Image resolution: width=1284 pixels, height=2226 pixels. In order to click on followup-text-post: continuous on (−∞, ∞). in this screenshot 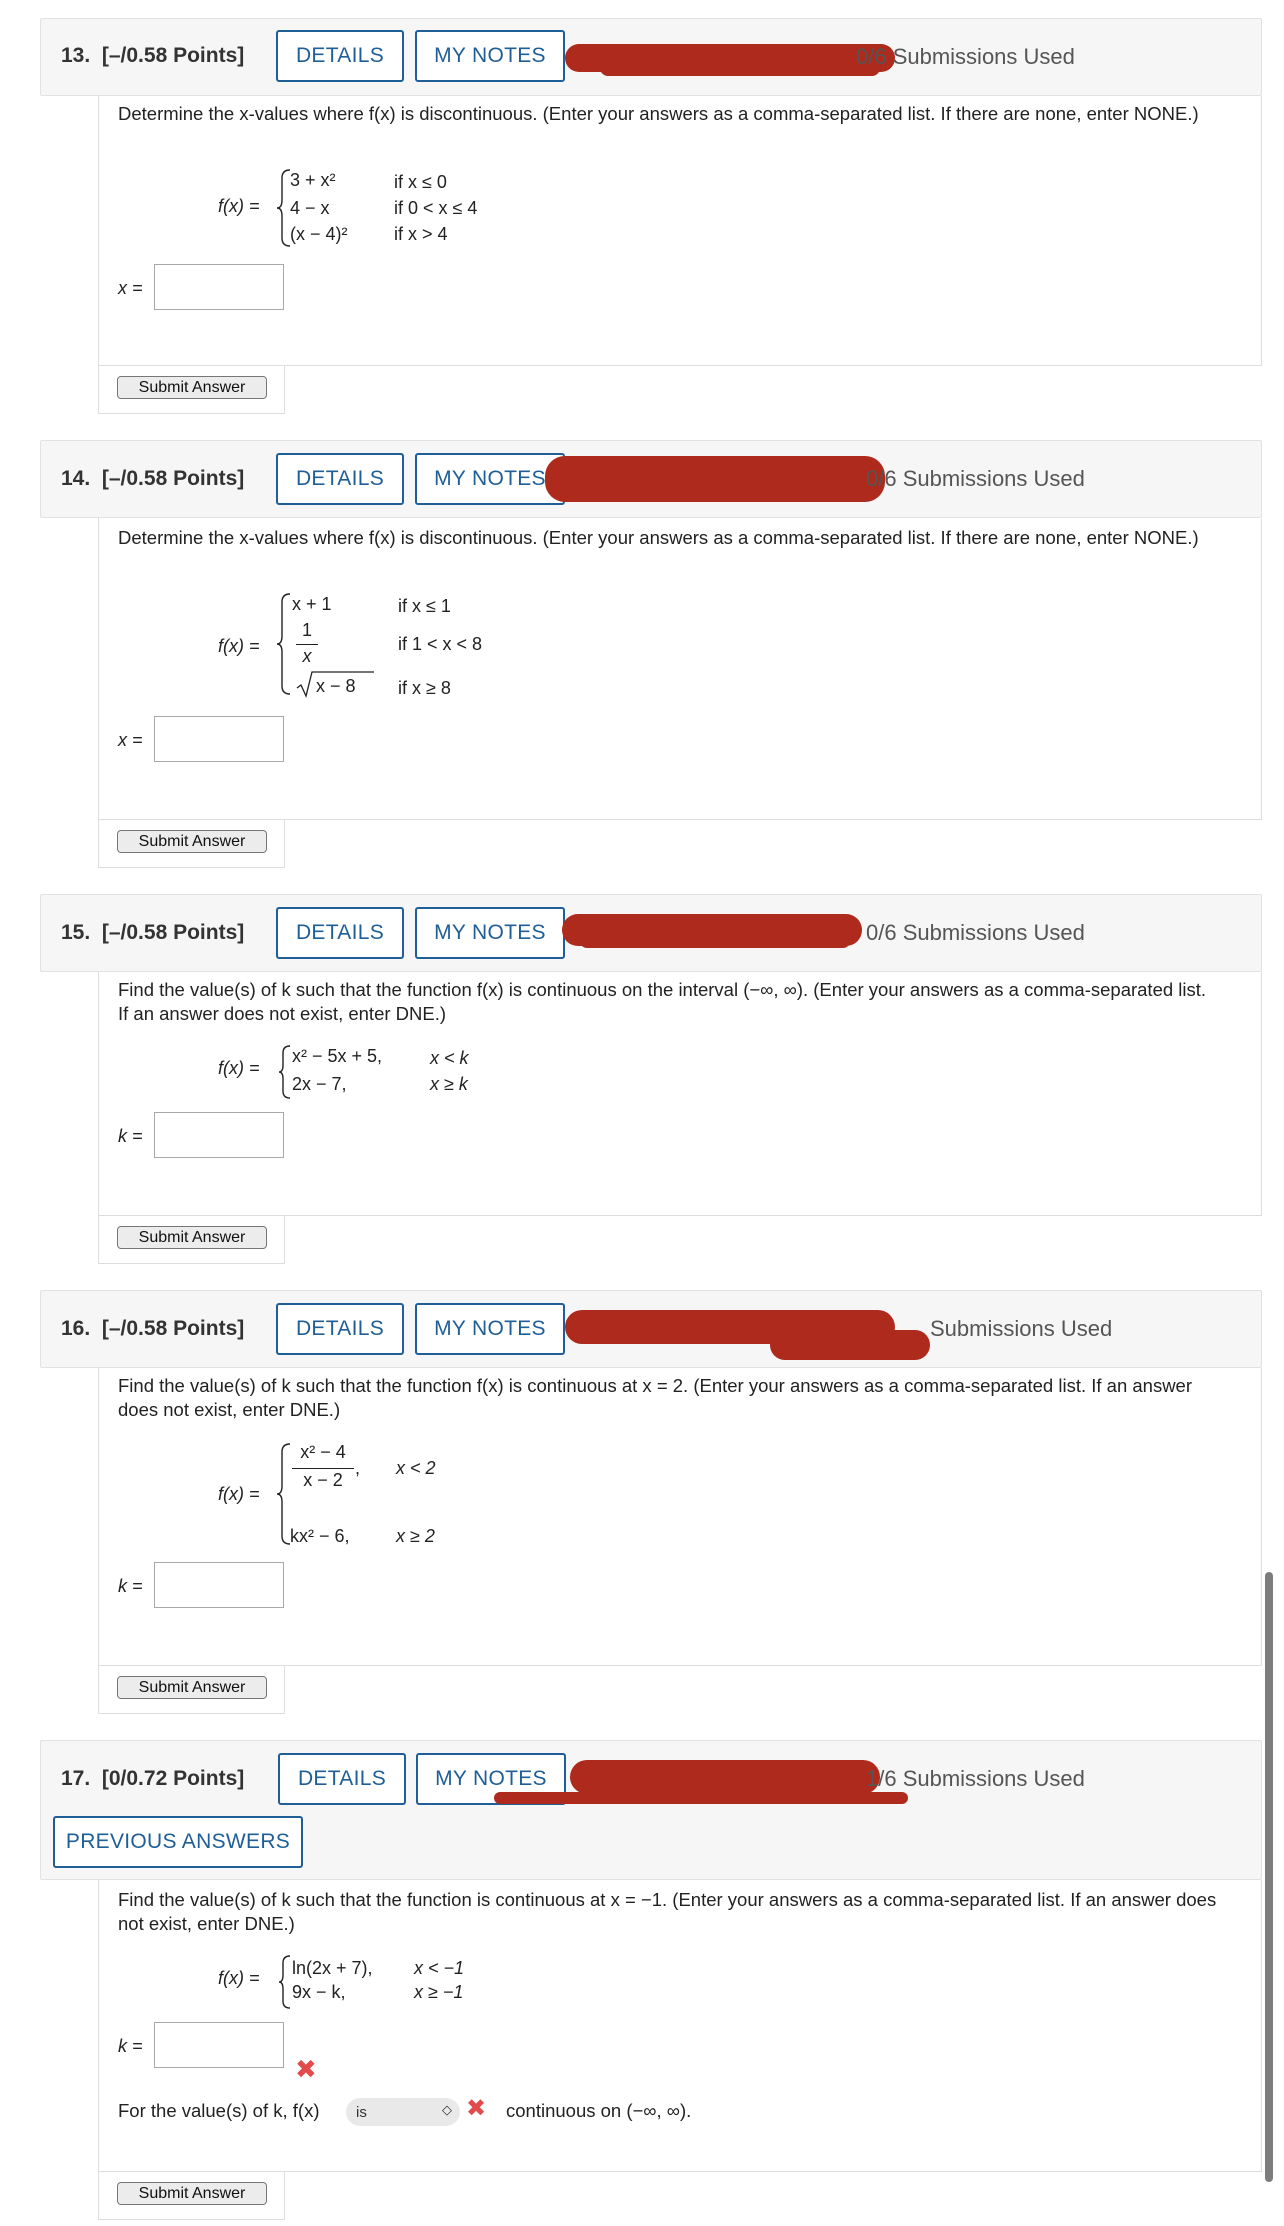, I will do `click(599, 2110)`.